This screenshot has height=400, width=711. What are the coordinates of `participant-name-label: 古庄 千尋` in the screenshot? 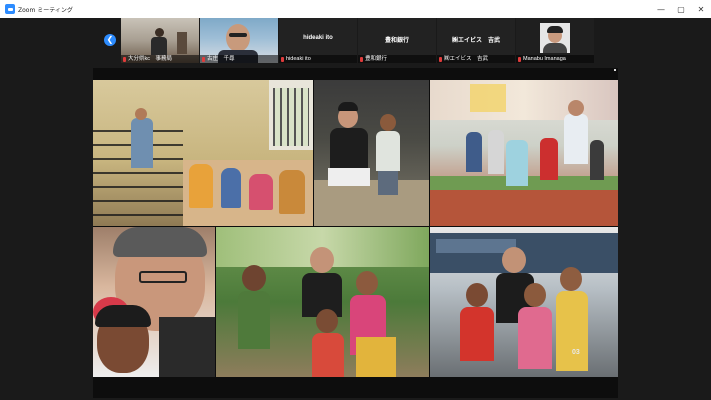 It's located at (239, 59).